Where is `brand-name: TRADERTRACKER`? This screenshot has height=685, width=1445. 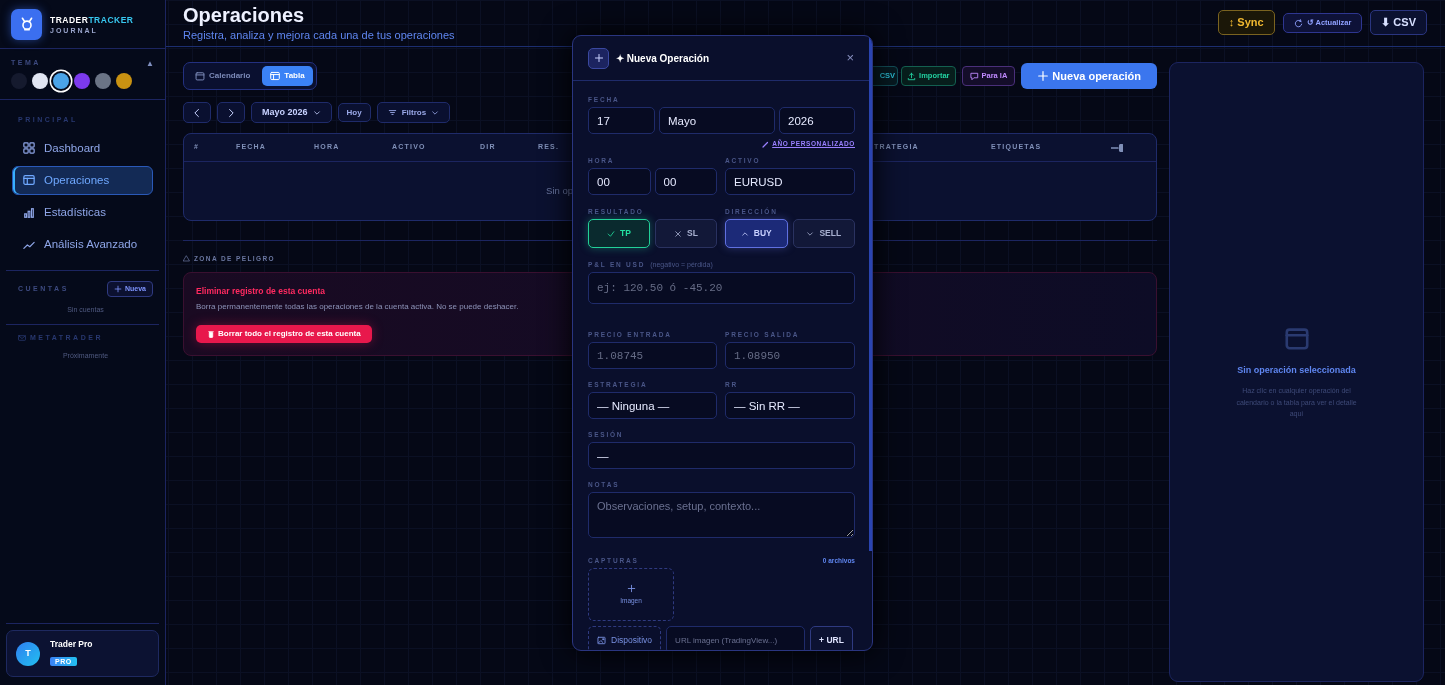 brand-name: TRADERTRACKER is located at coordinates (92, 20).